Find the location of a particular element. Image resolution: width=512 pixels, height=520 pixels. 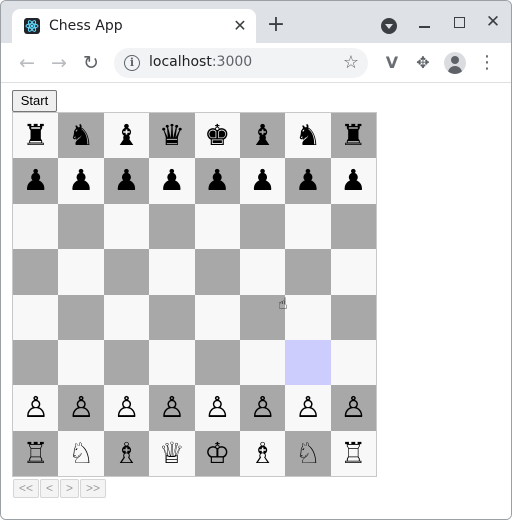

chess-piece: ♚ is located at coordinates (217, 135).